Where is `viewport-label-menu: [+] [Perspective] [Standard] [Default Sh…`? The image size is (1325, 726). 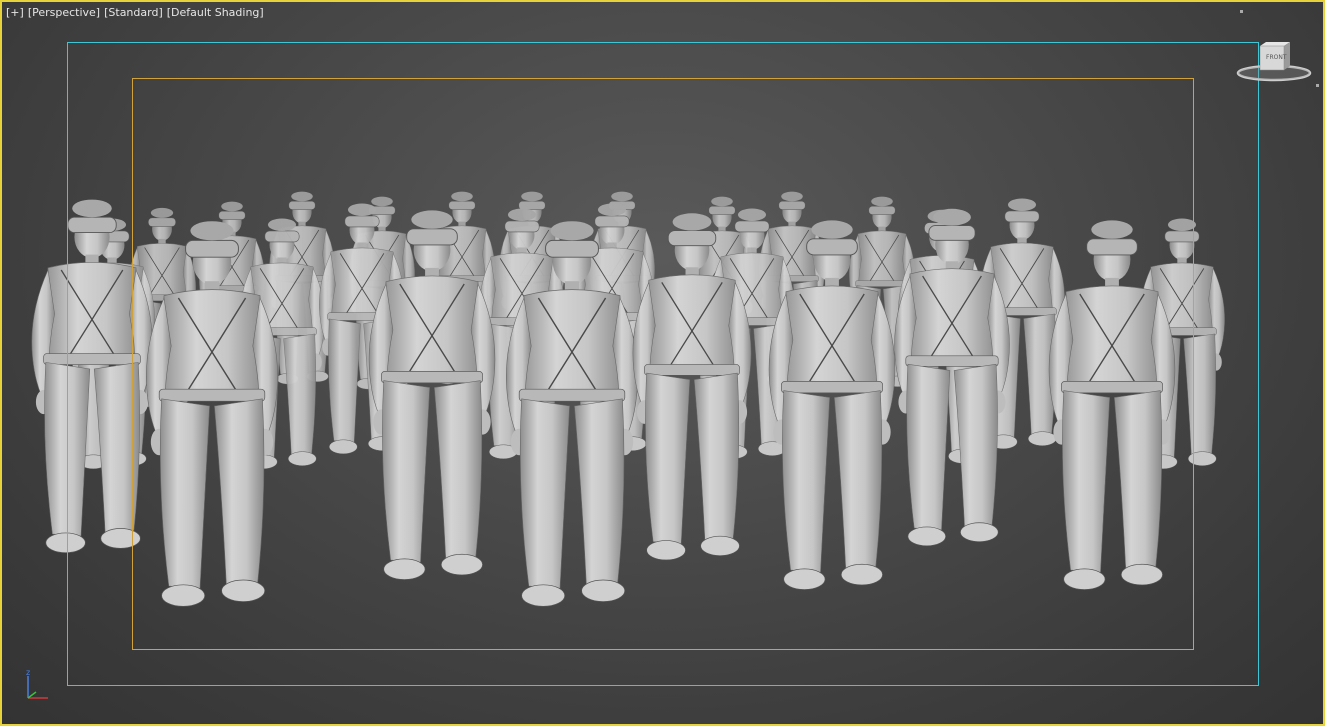
viewport-label-menu: [+] [Perspective] [Standard] [Default Sh… is located at coordinates (135, 12).